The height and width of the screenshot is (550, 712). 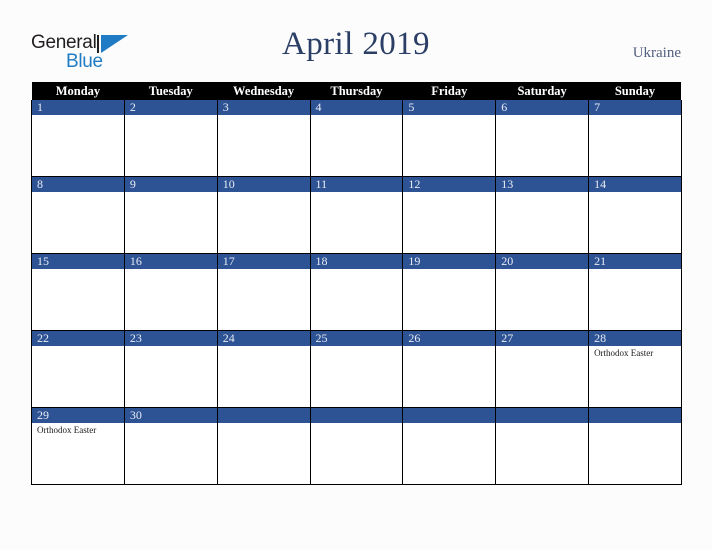 I want to click on page-header: General Blue April 2019 Ukraine, so click(x=356, y=40).